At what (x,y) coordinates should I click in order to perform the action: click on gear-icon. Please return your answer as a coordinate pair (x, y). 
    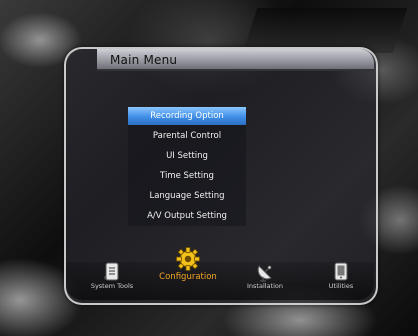
    Looking at the image, I should click on (188, 259).